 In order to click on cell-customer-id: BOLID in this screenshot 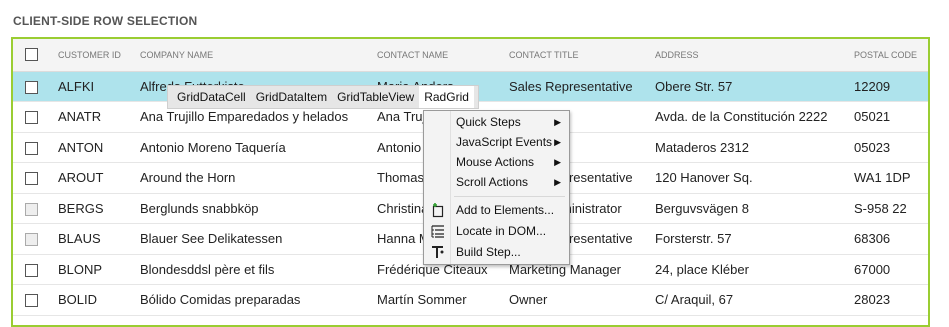, I will do `click(78, 300)`.